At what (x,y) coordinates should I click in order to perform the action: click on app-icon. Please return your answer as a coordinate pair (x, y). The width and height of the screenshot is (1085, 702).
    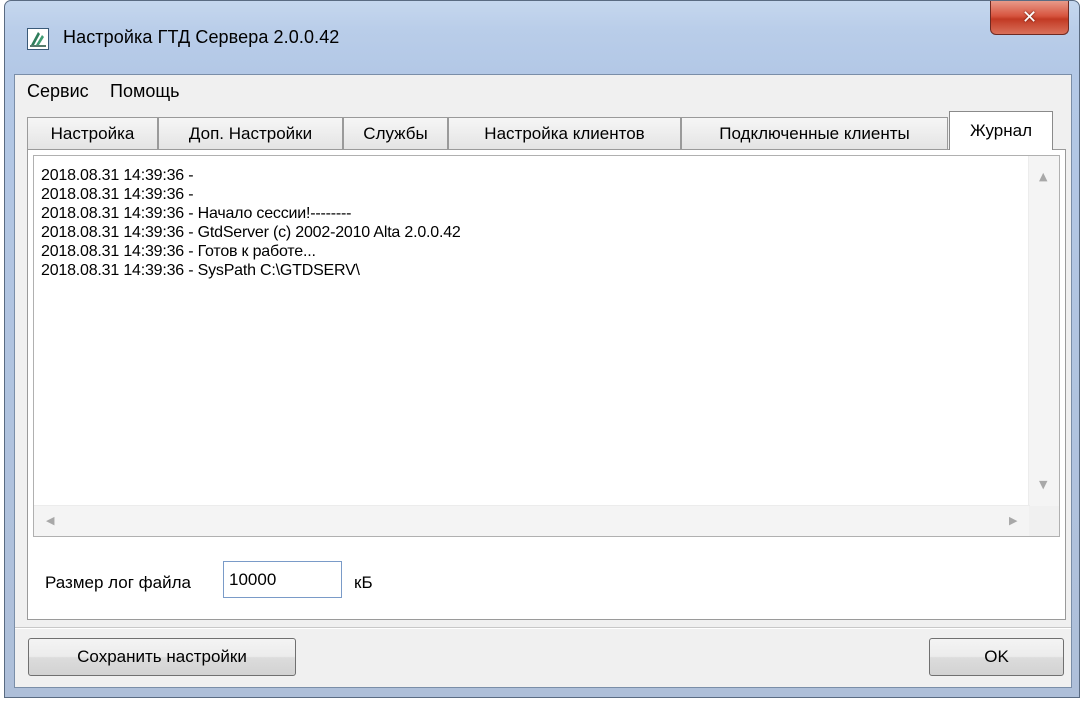
    Looking at the image, I should click on (38, 39).